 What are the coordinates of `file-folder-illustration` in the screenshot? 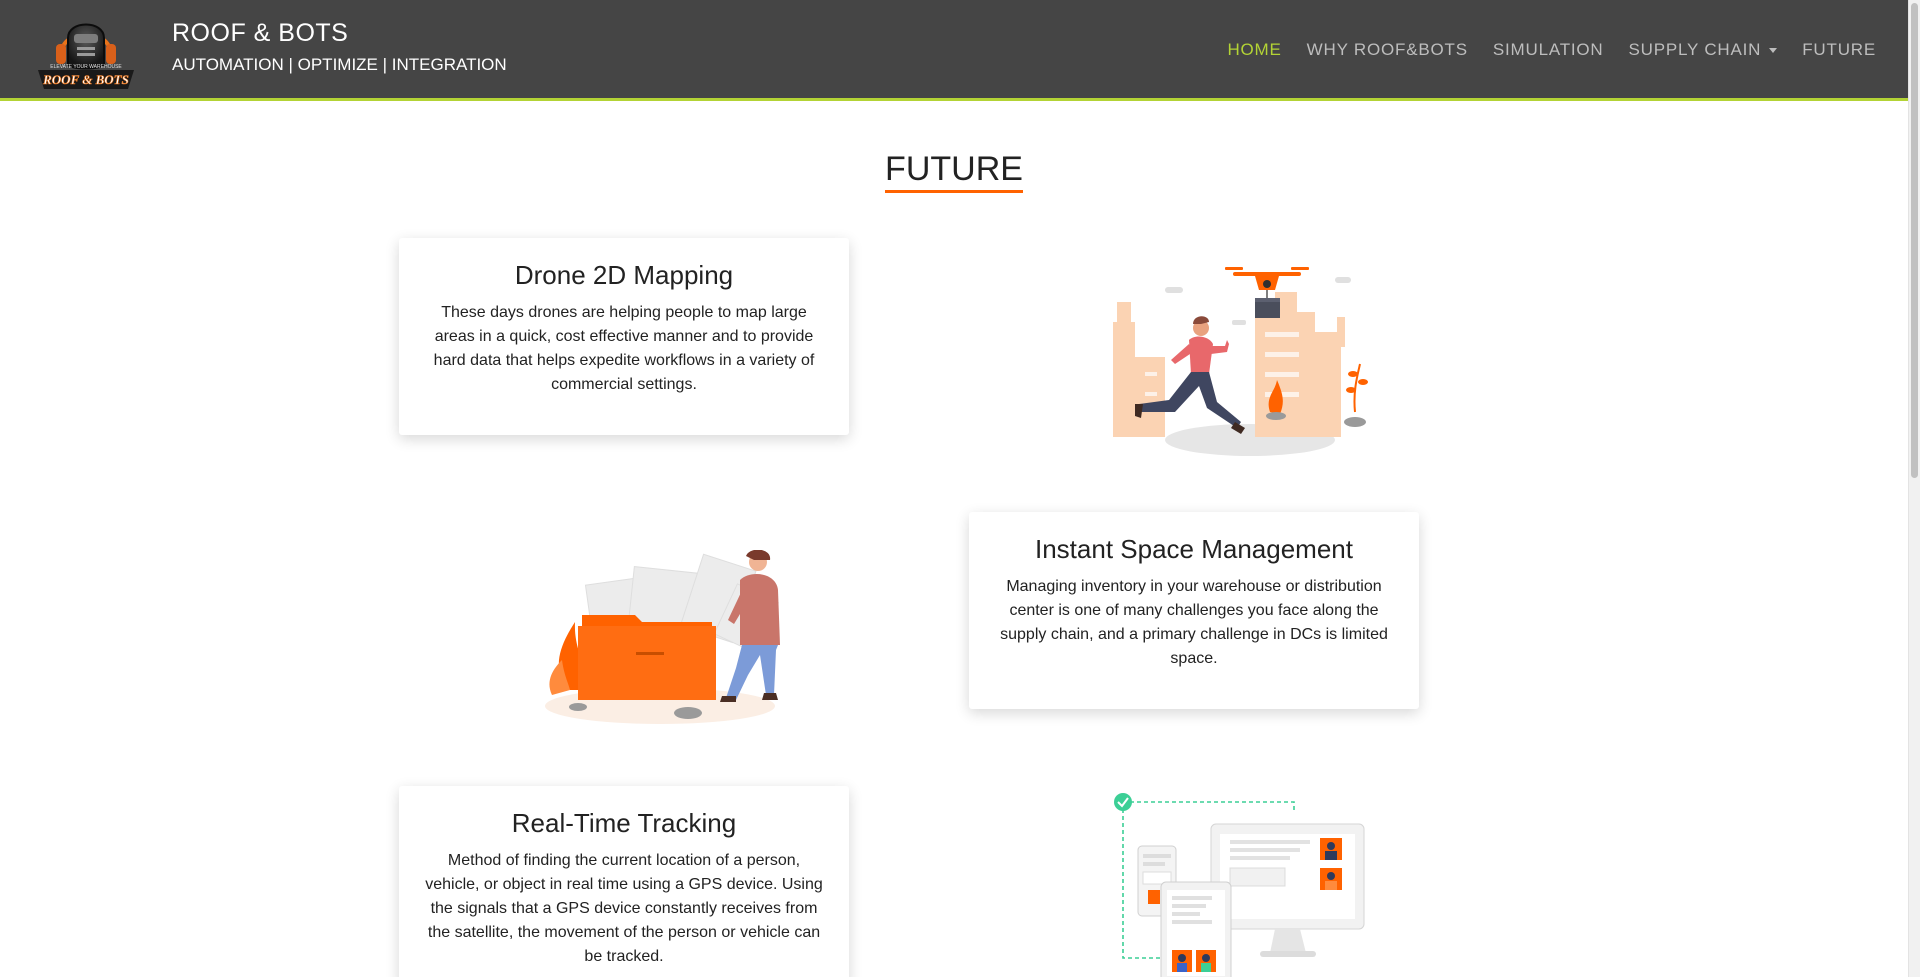 It's located at (662, 637).